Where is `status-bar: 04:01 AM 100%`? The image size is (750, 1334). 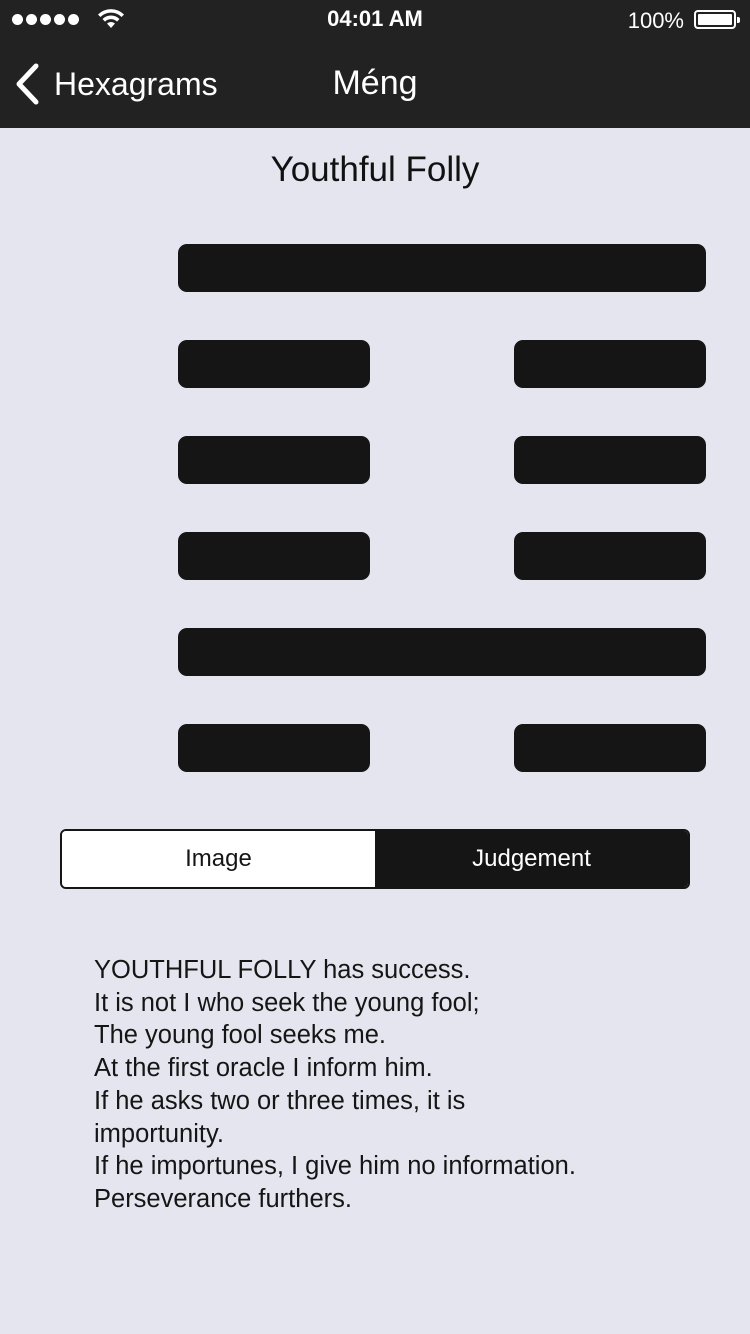 status-bar: 04:01 AM 100% is located at coordinates (375, 20).